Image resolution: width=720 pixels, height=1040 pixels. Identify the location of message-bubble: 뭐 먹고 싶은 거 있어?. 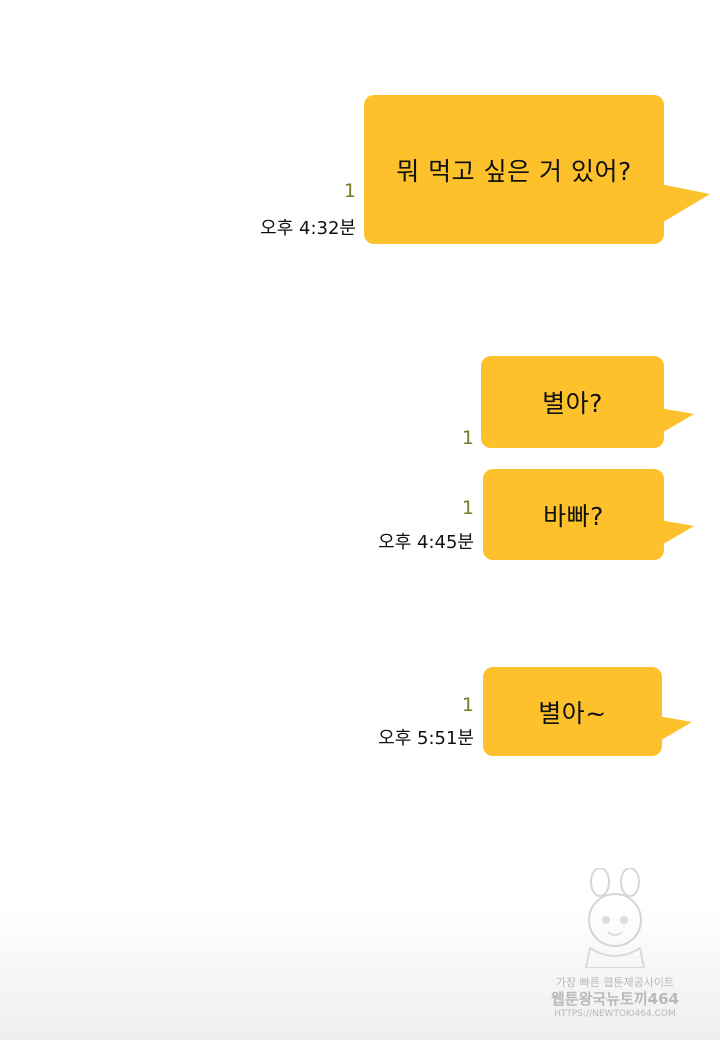
(514, 169).